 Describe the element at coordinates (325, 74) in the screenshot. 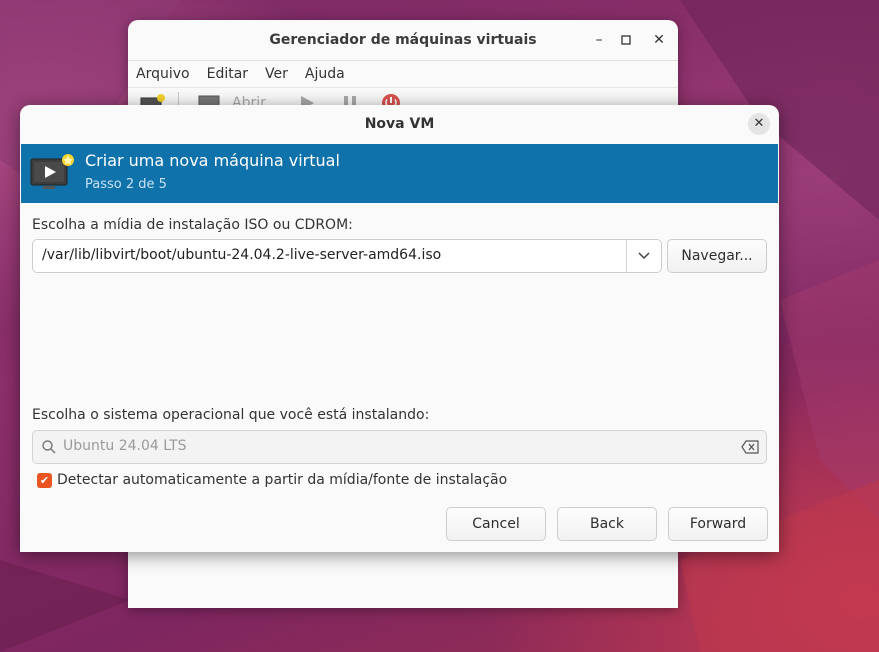

I see `menu-ajuda: Ajuda` at that location.